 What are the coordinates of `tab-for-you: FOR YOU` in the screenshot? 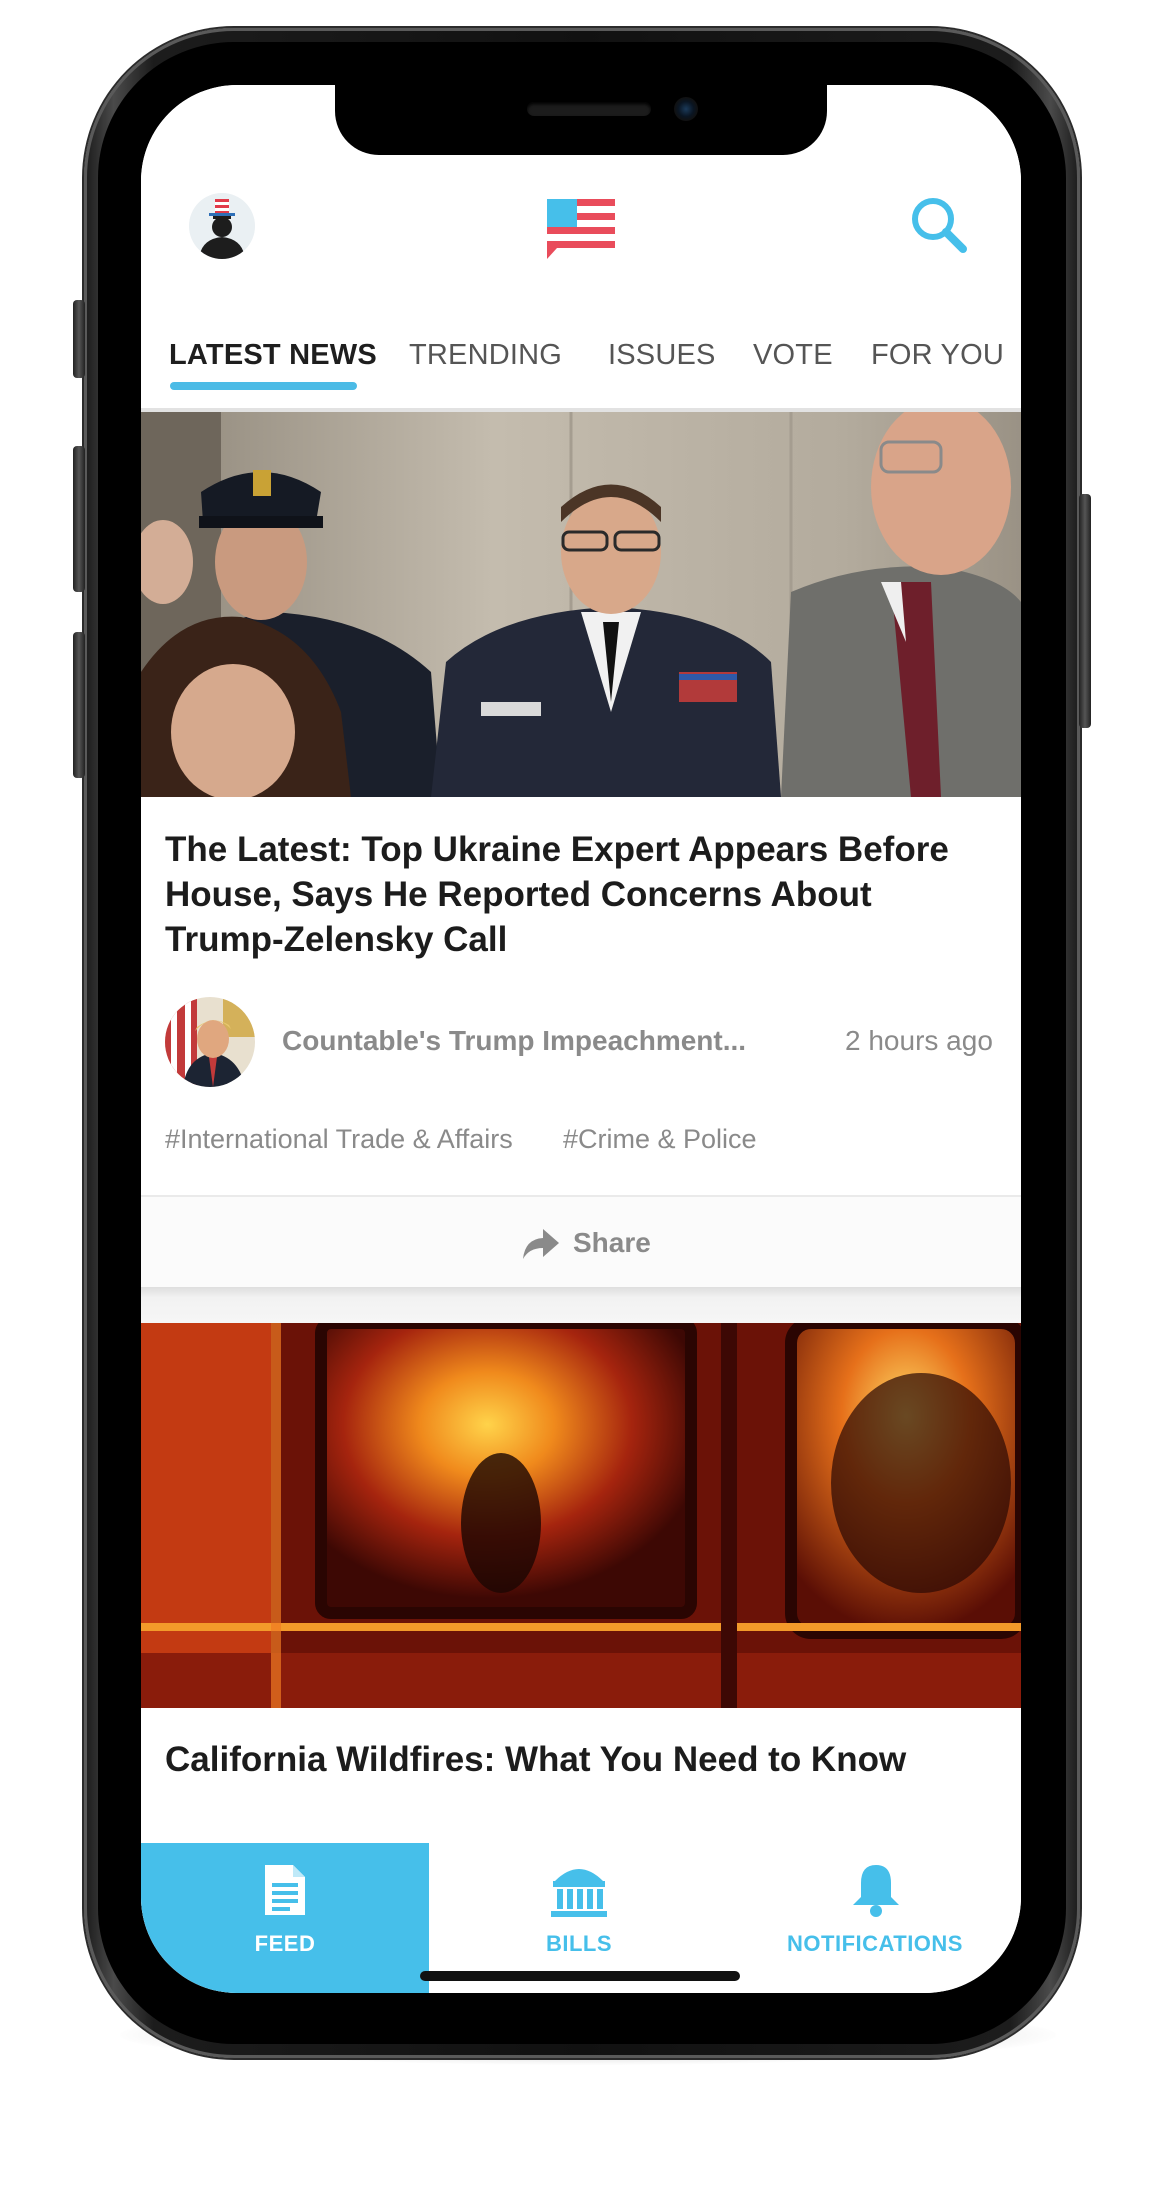 It's located at (937, 355).